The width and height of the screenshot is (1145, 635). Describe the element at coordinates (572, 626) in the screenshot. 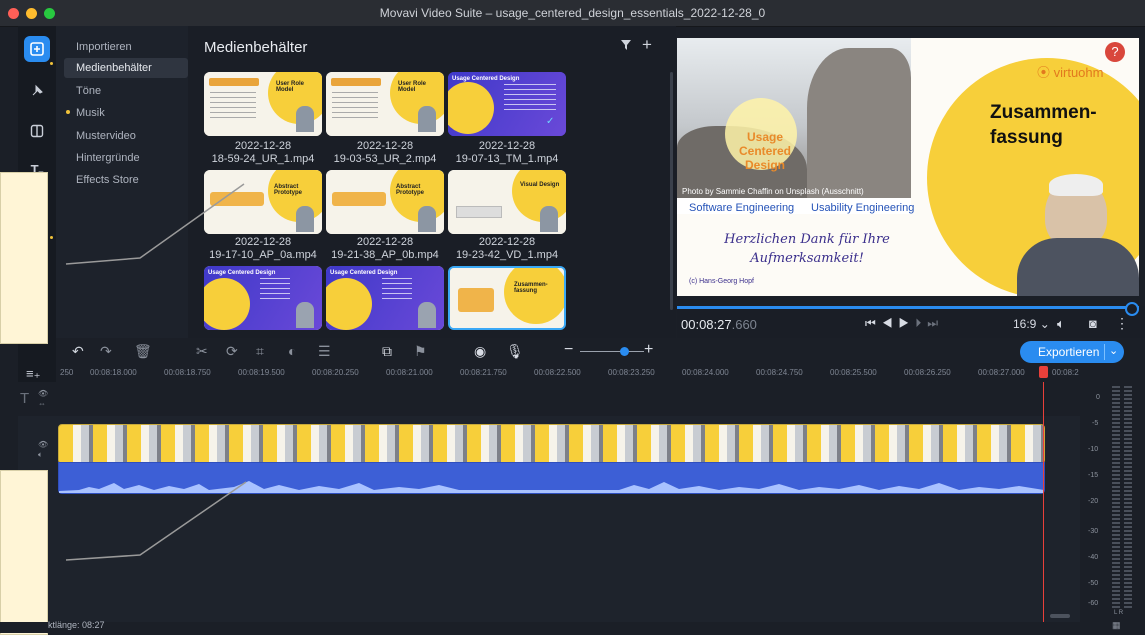

I see `status-bar: ktlänge: 08:27 ▦` at that location.